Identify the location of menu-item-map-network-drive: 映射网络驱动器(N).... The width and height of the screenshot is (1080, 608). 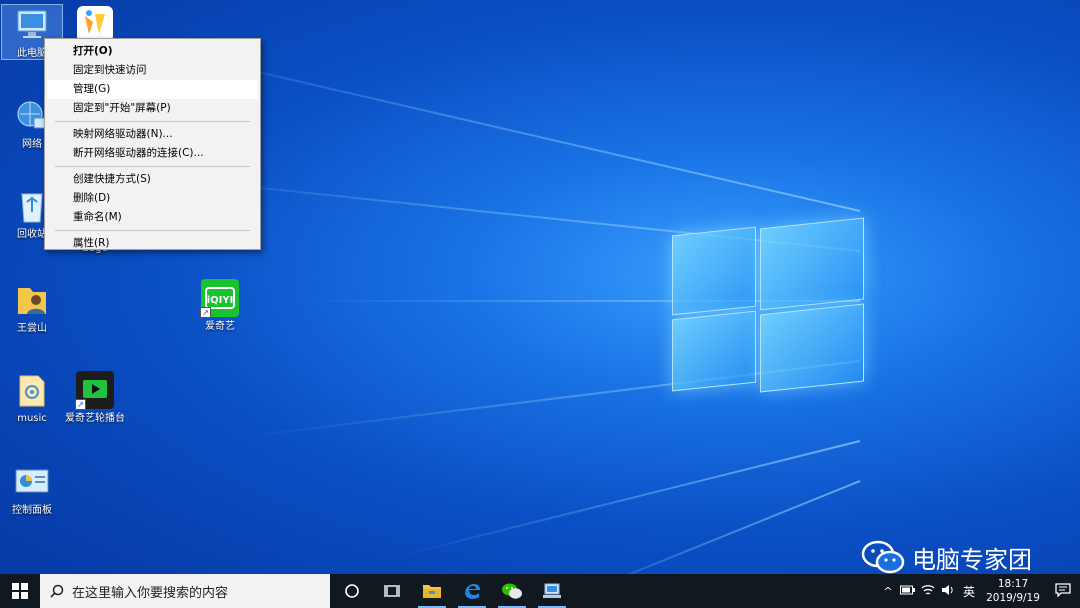
(152, 134).